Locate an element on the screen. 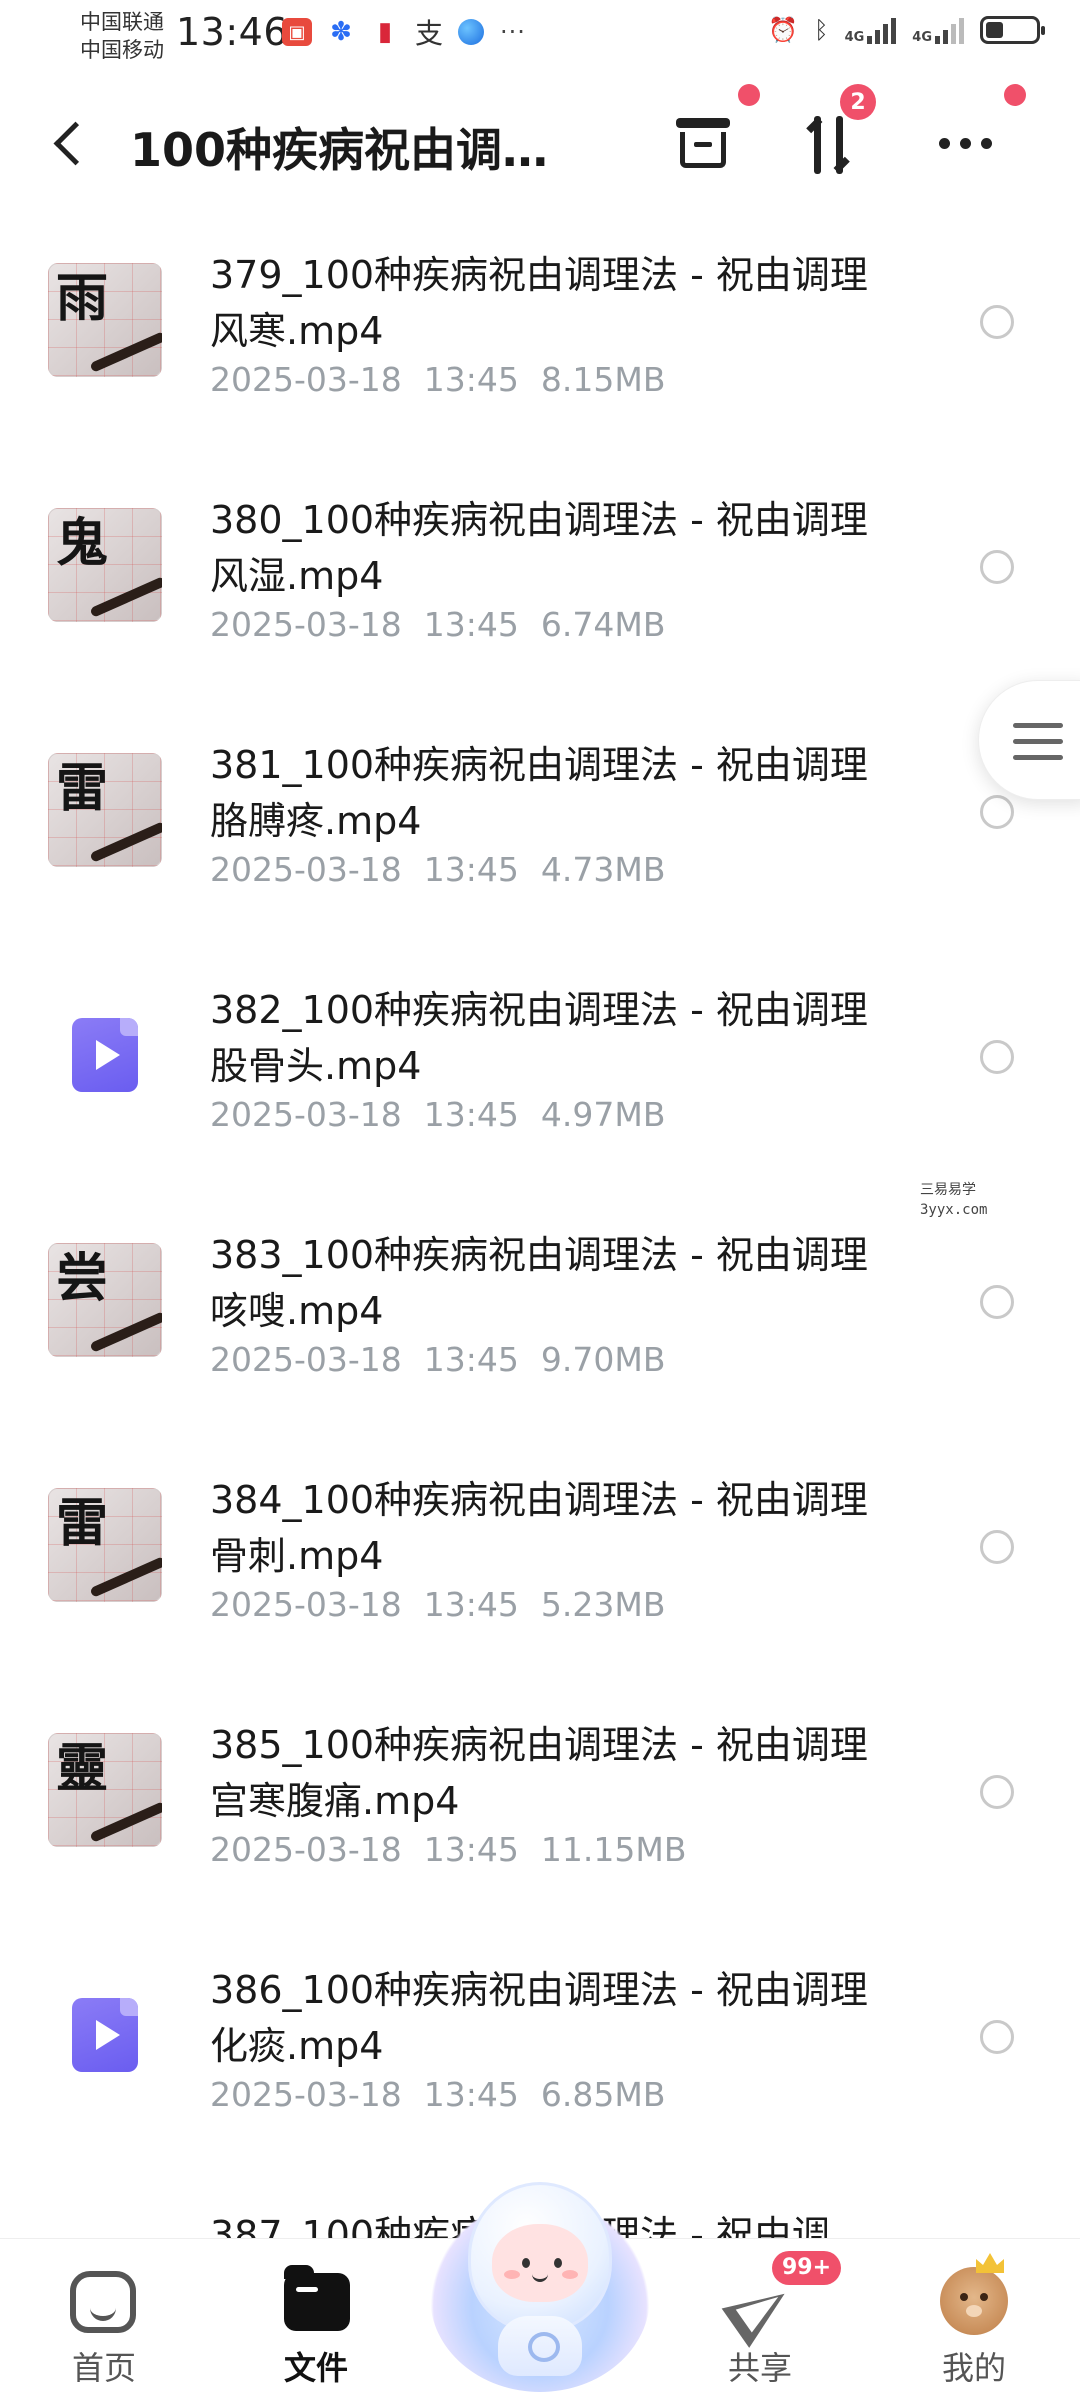  carrier-2: 中国移动 is located at coordinates (122, 50).